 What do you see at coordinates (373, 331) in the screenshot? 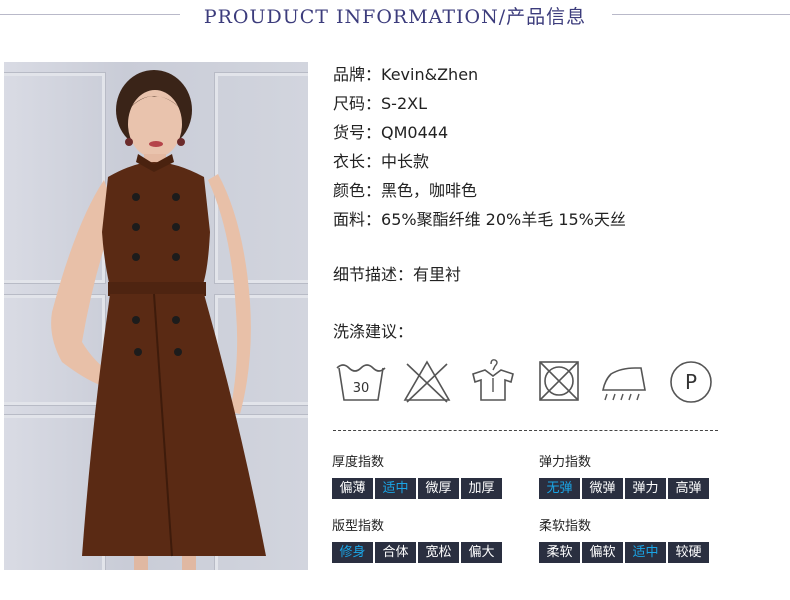
I see `wash-title: 洗涤建议：` at bounding box center [373, 331].